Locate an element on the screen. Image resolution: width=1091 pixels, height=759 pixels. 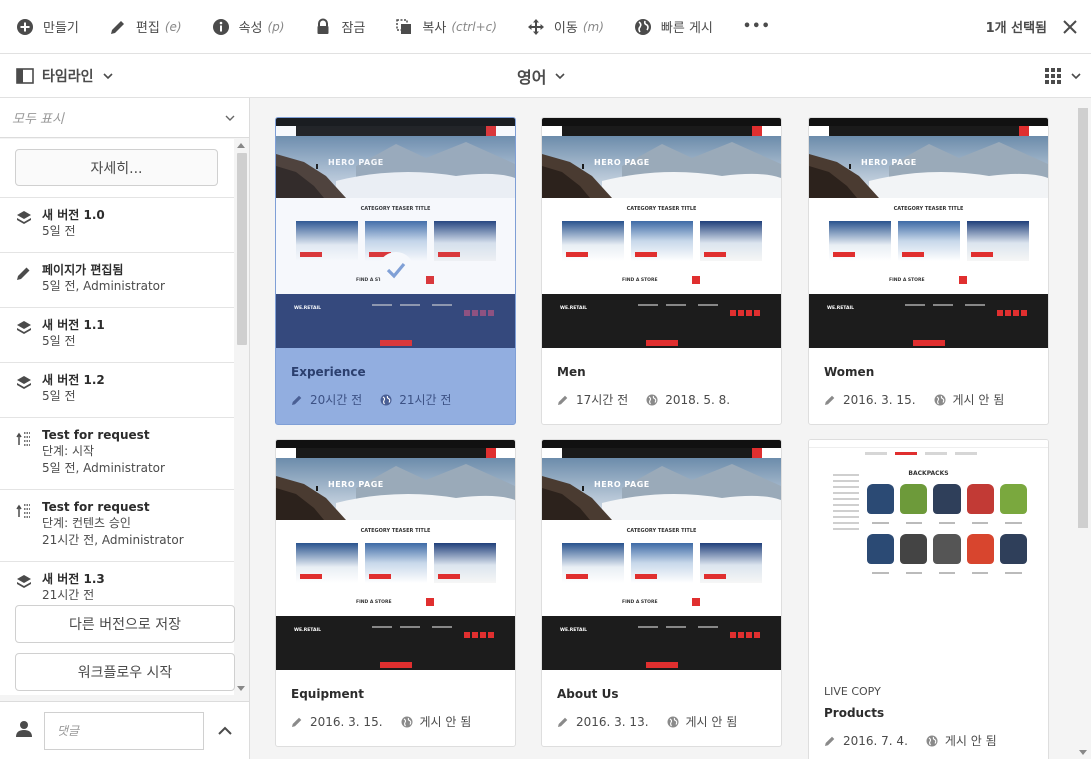
card-modified-date: 2016. 3. 13. is located at coordinates (612, 721).